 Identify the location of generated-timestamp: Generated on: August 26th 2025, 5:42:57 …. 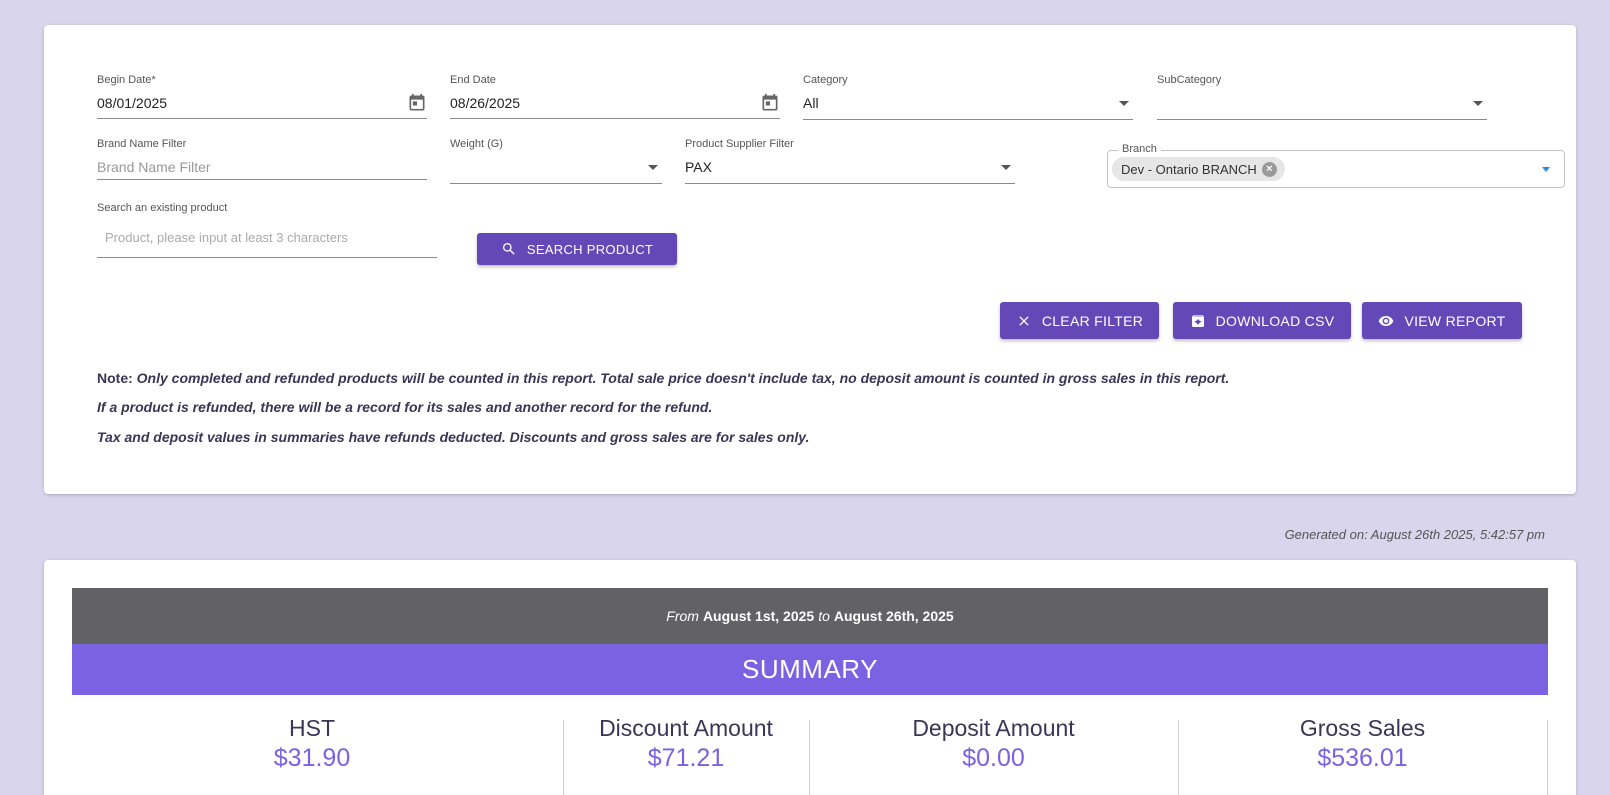
(1414, 534).